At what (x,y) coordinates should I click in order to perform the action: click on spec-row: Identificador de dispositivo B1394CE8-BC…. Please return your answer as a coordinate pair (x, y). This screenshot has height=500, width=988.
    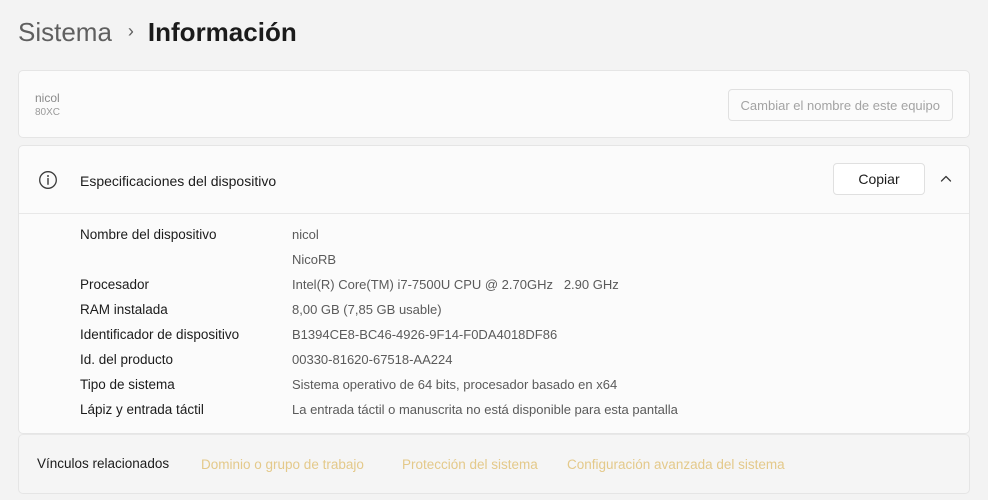
    Looking at the image, I should click on (494, 335).